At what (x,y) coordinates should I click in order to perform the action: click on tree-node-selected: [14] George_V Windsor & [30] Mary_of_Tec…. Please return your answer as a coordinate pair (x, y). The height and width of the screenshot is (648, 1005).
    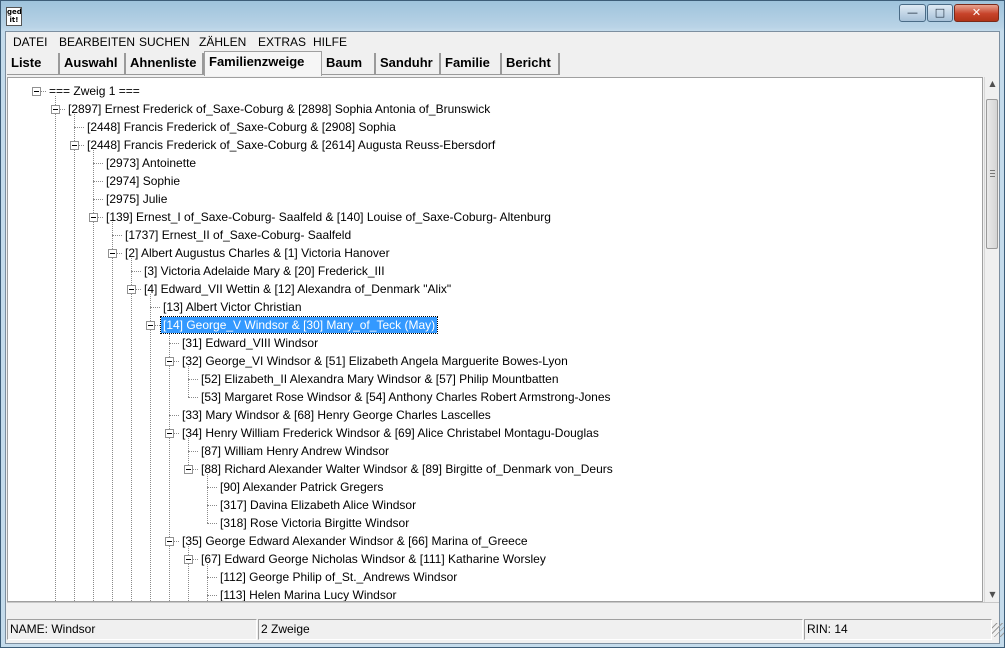
    Looking at the image, I should click on (299, 325).